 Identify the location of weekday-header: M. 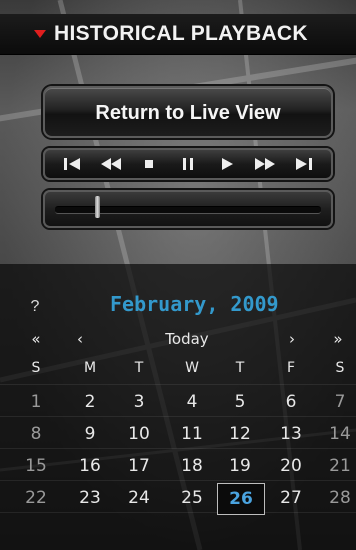
(90, 368).